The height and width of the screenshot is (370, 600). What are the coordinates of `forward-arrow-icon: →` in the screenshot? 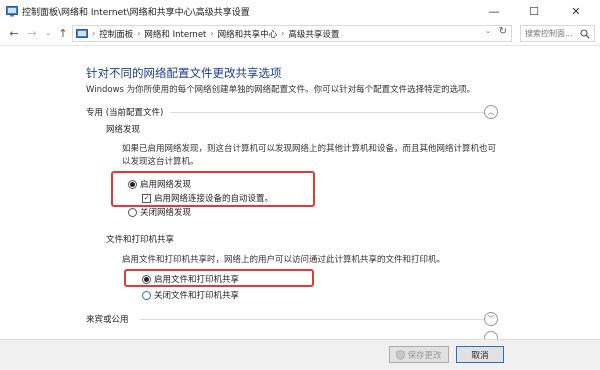 It's located at (32, 33).